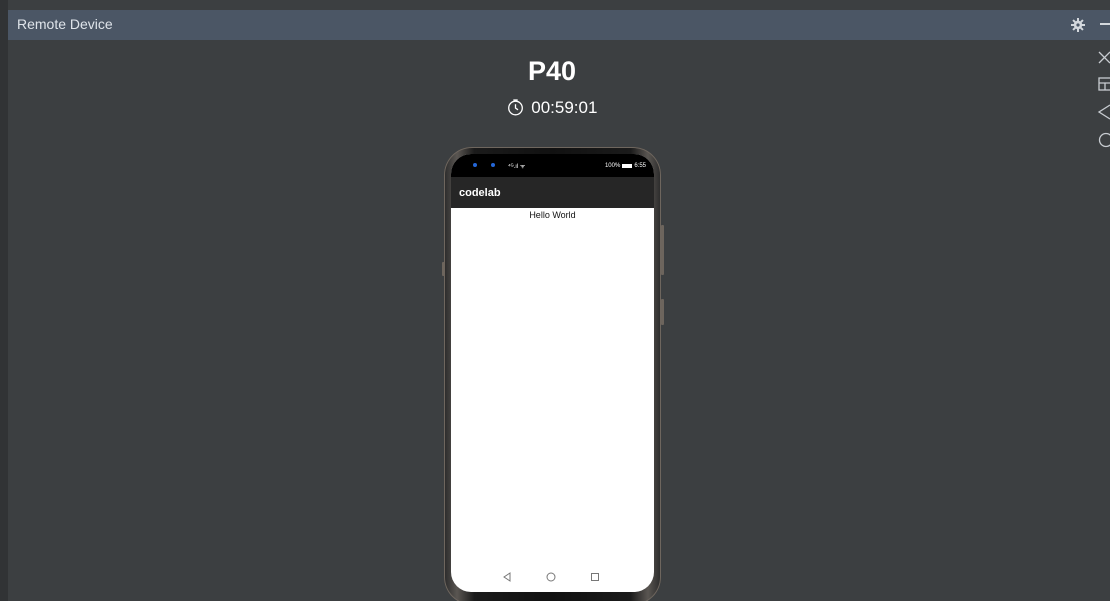  I want to click on layout-icon, so click(1103, 84).